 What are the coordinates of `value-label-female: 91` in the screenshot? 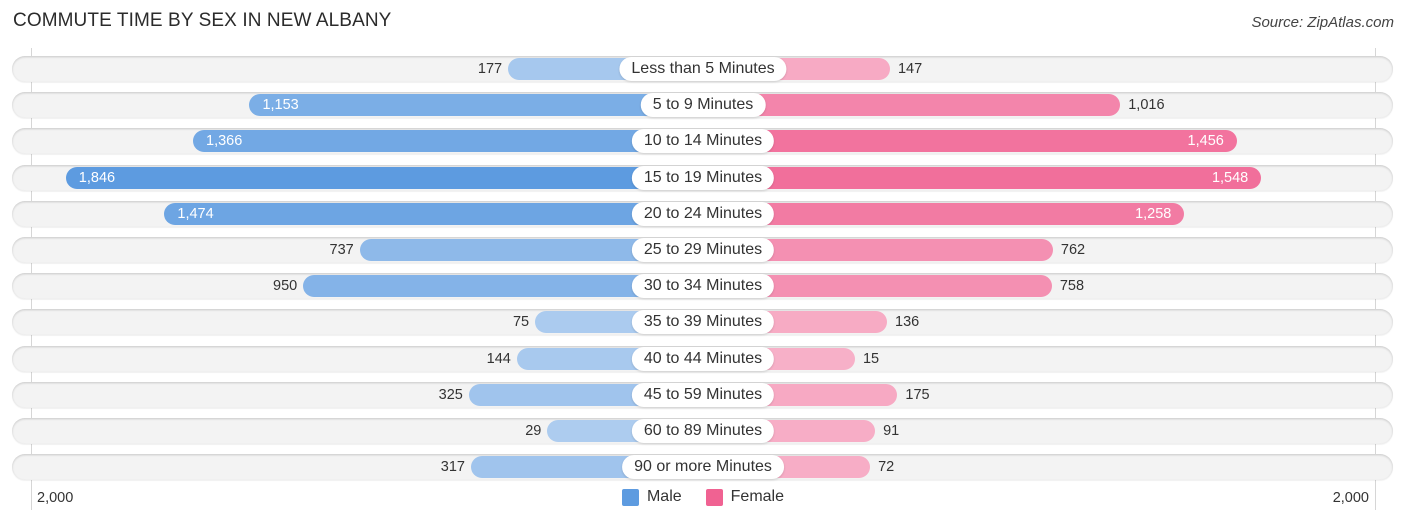 It's located at (891, 431).